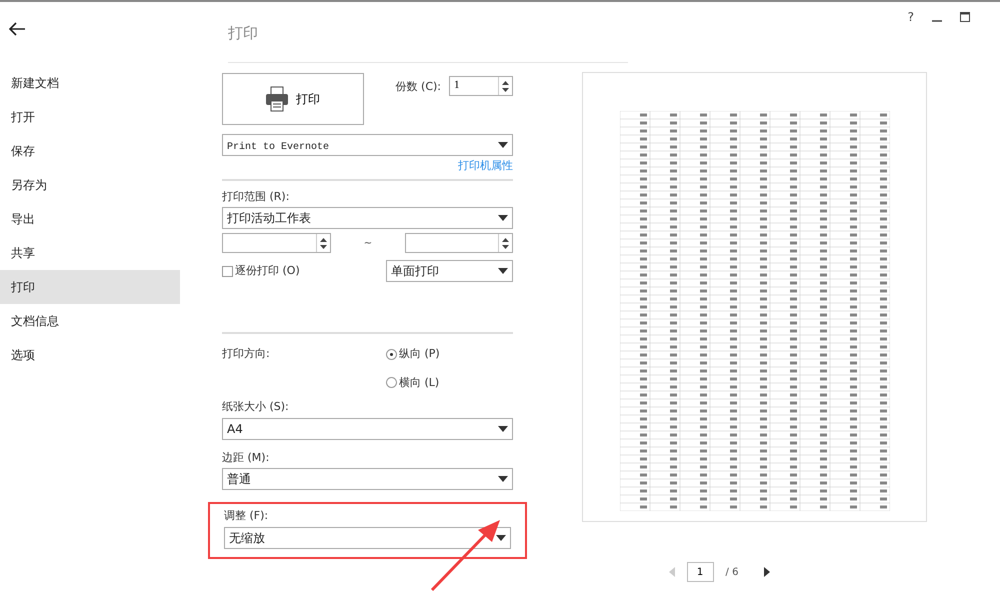 The height and width of the screenshot is (601, 1000). Describe the element at coordinates (246, 354) in the screenshot. I see `orientation-label: 打印方向:` at that location.